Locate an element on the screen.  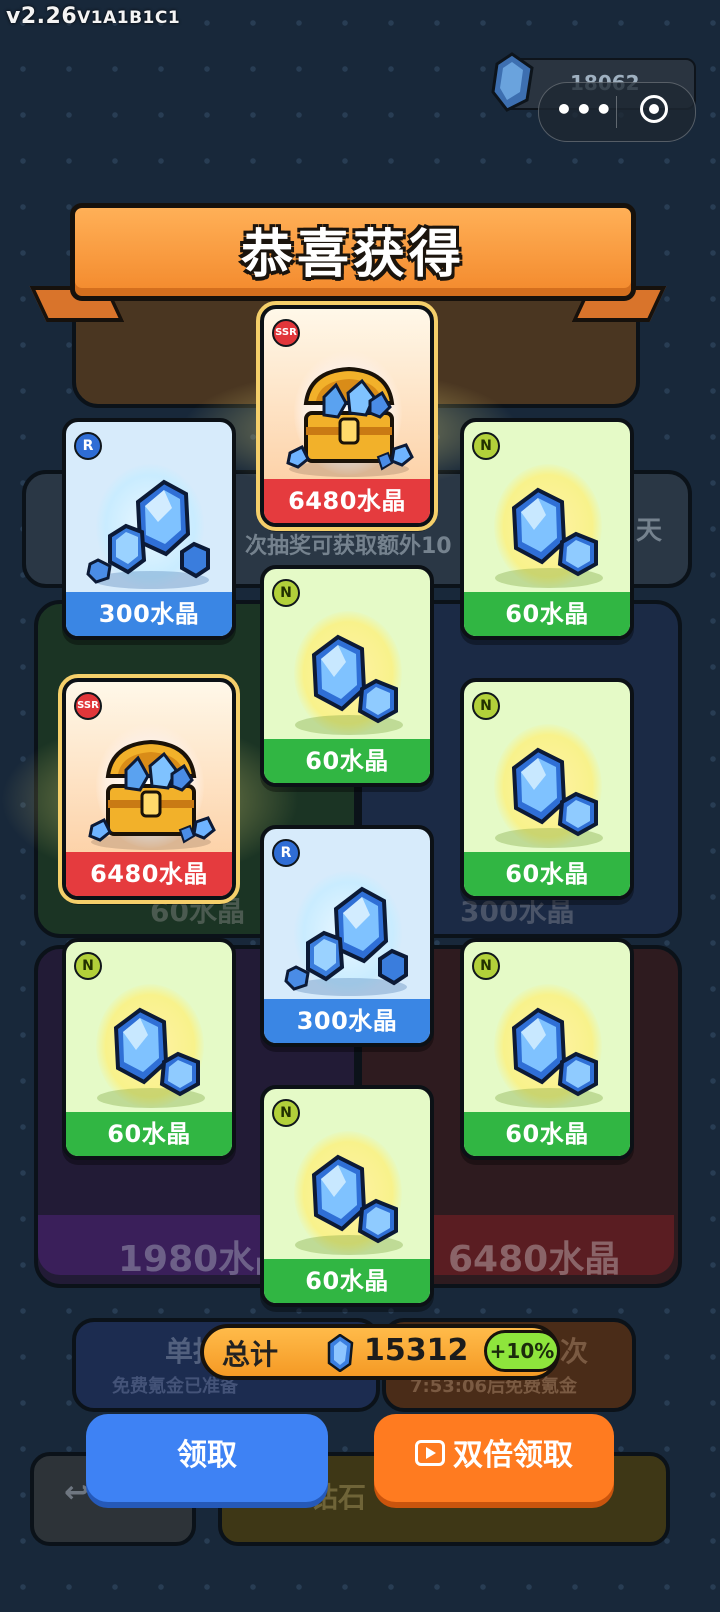
congrats-title: 恭喜获得 is located at coordinates (352, 255).